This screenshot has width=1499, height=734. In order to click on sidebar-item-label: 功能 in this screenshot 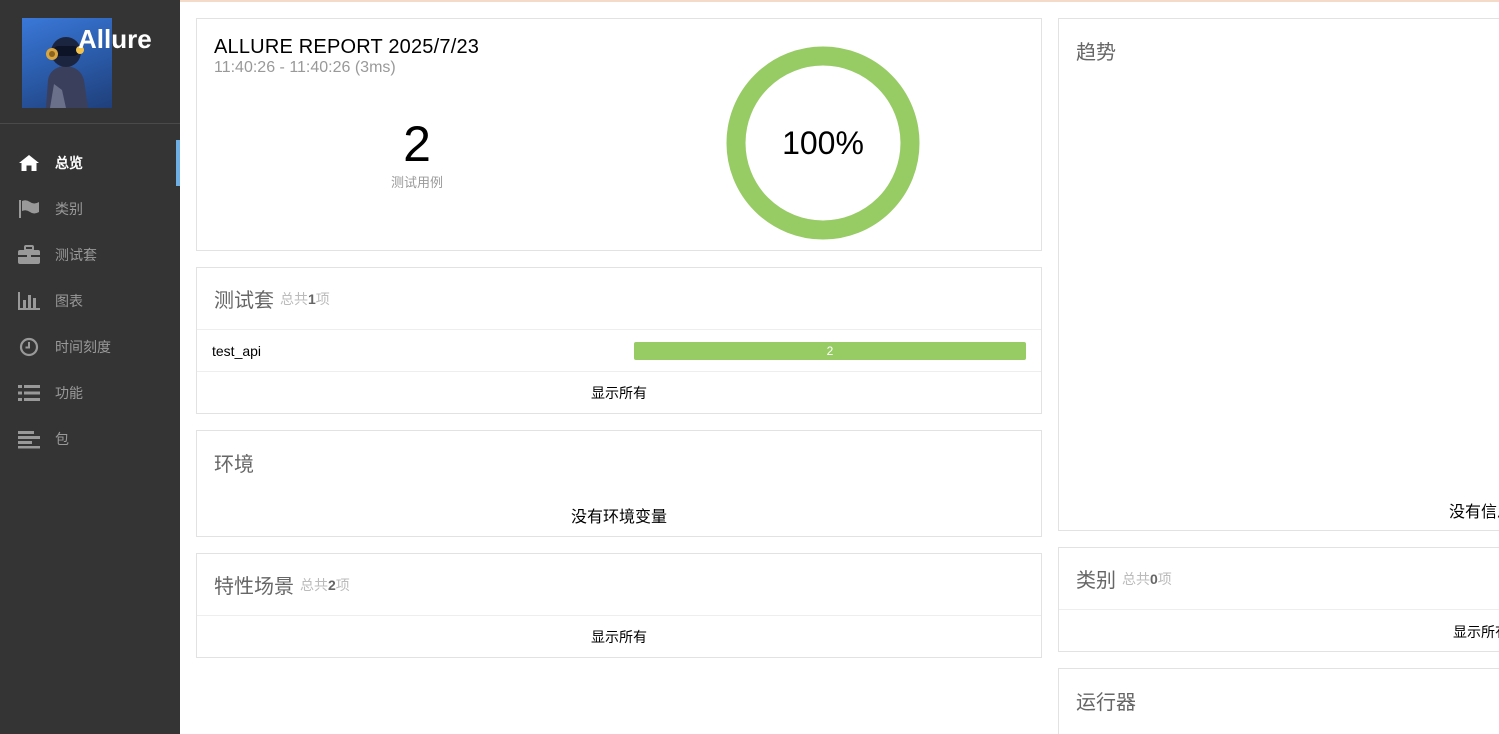, I will do `click(69, 393)`.